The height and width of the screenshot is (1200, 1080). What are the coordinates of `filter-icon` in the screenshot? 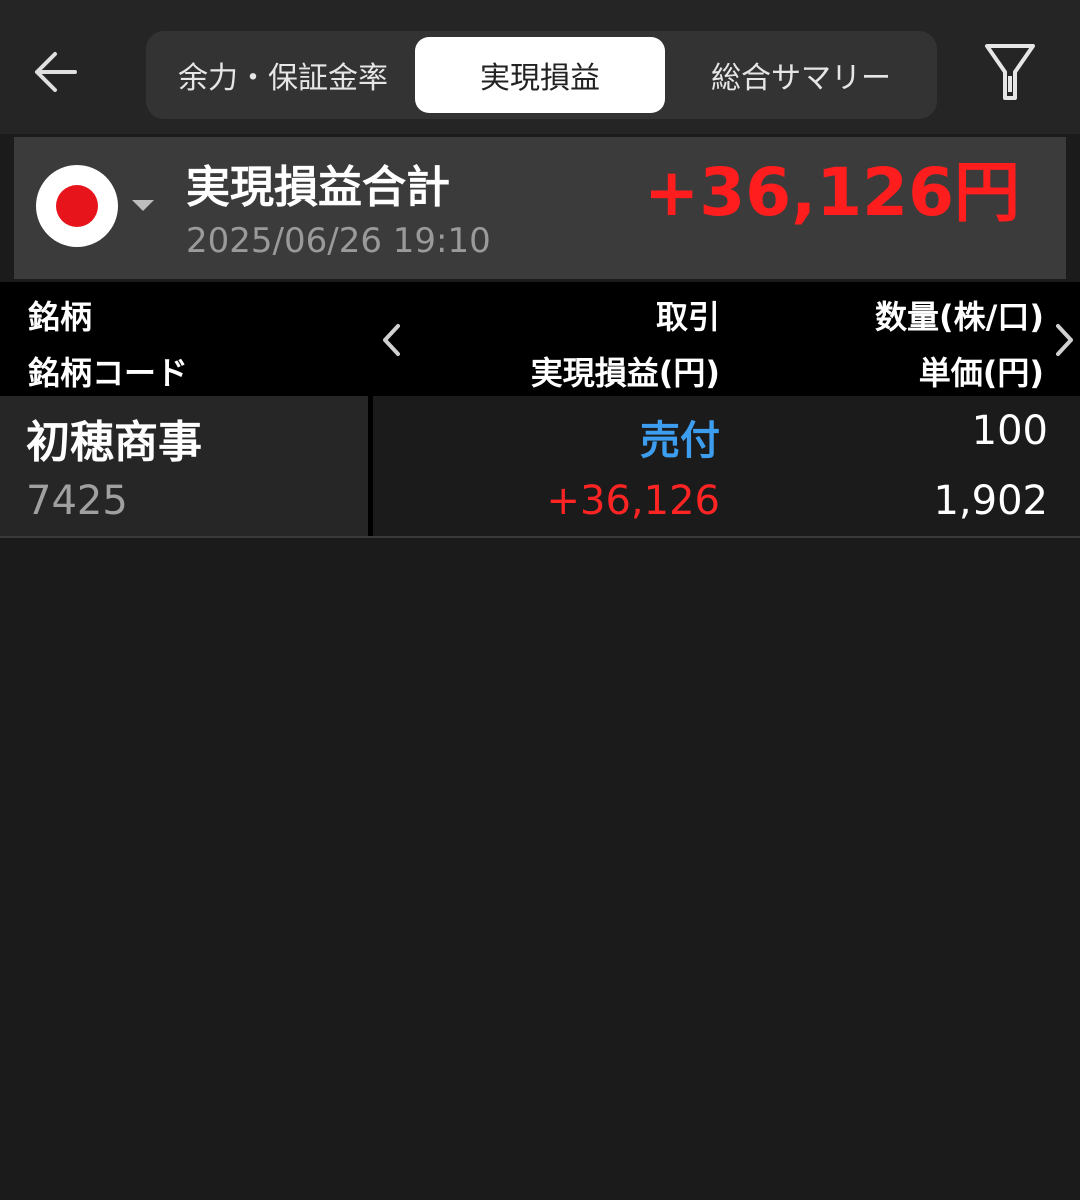 It's located at (1010, 72).